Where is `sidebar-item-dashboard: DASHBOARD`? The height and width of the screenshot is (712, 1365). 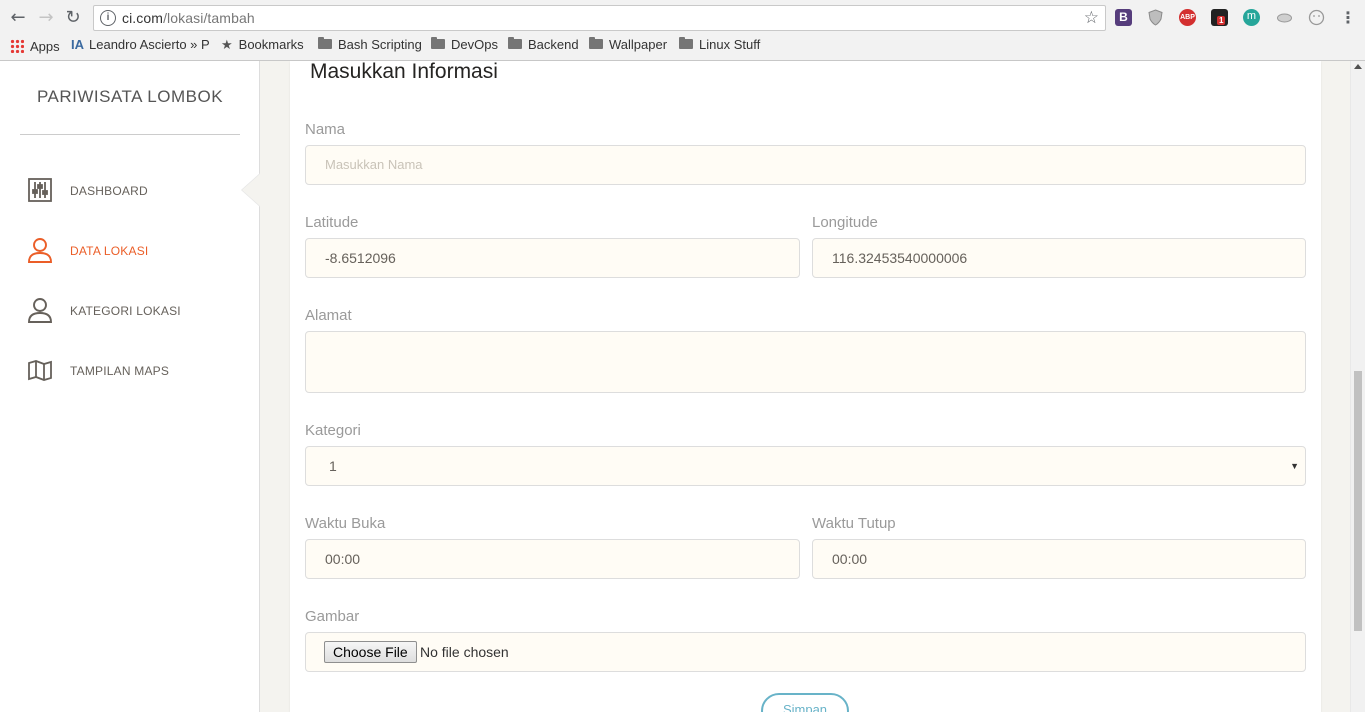 sidebar-item-dashboard: DASHBOARD is located at coordinates (136, 190).